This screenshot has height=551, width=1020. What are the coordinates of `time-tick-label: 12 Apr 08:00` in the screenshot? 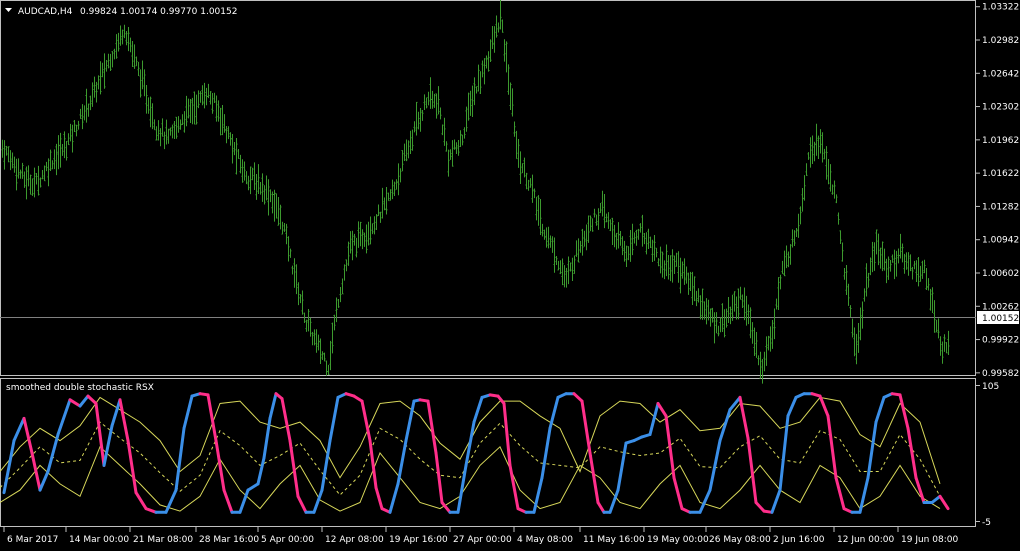 It's located at (354, 540).